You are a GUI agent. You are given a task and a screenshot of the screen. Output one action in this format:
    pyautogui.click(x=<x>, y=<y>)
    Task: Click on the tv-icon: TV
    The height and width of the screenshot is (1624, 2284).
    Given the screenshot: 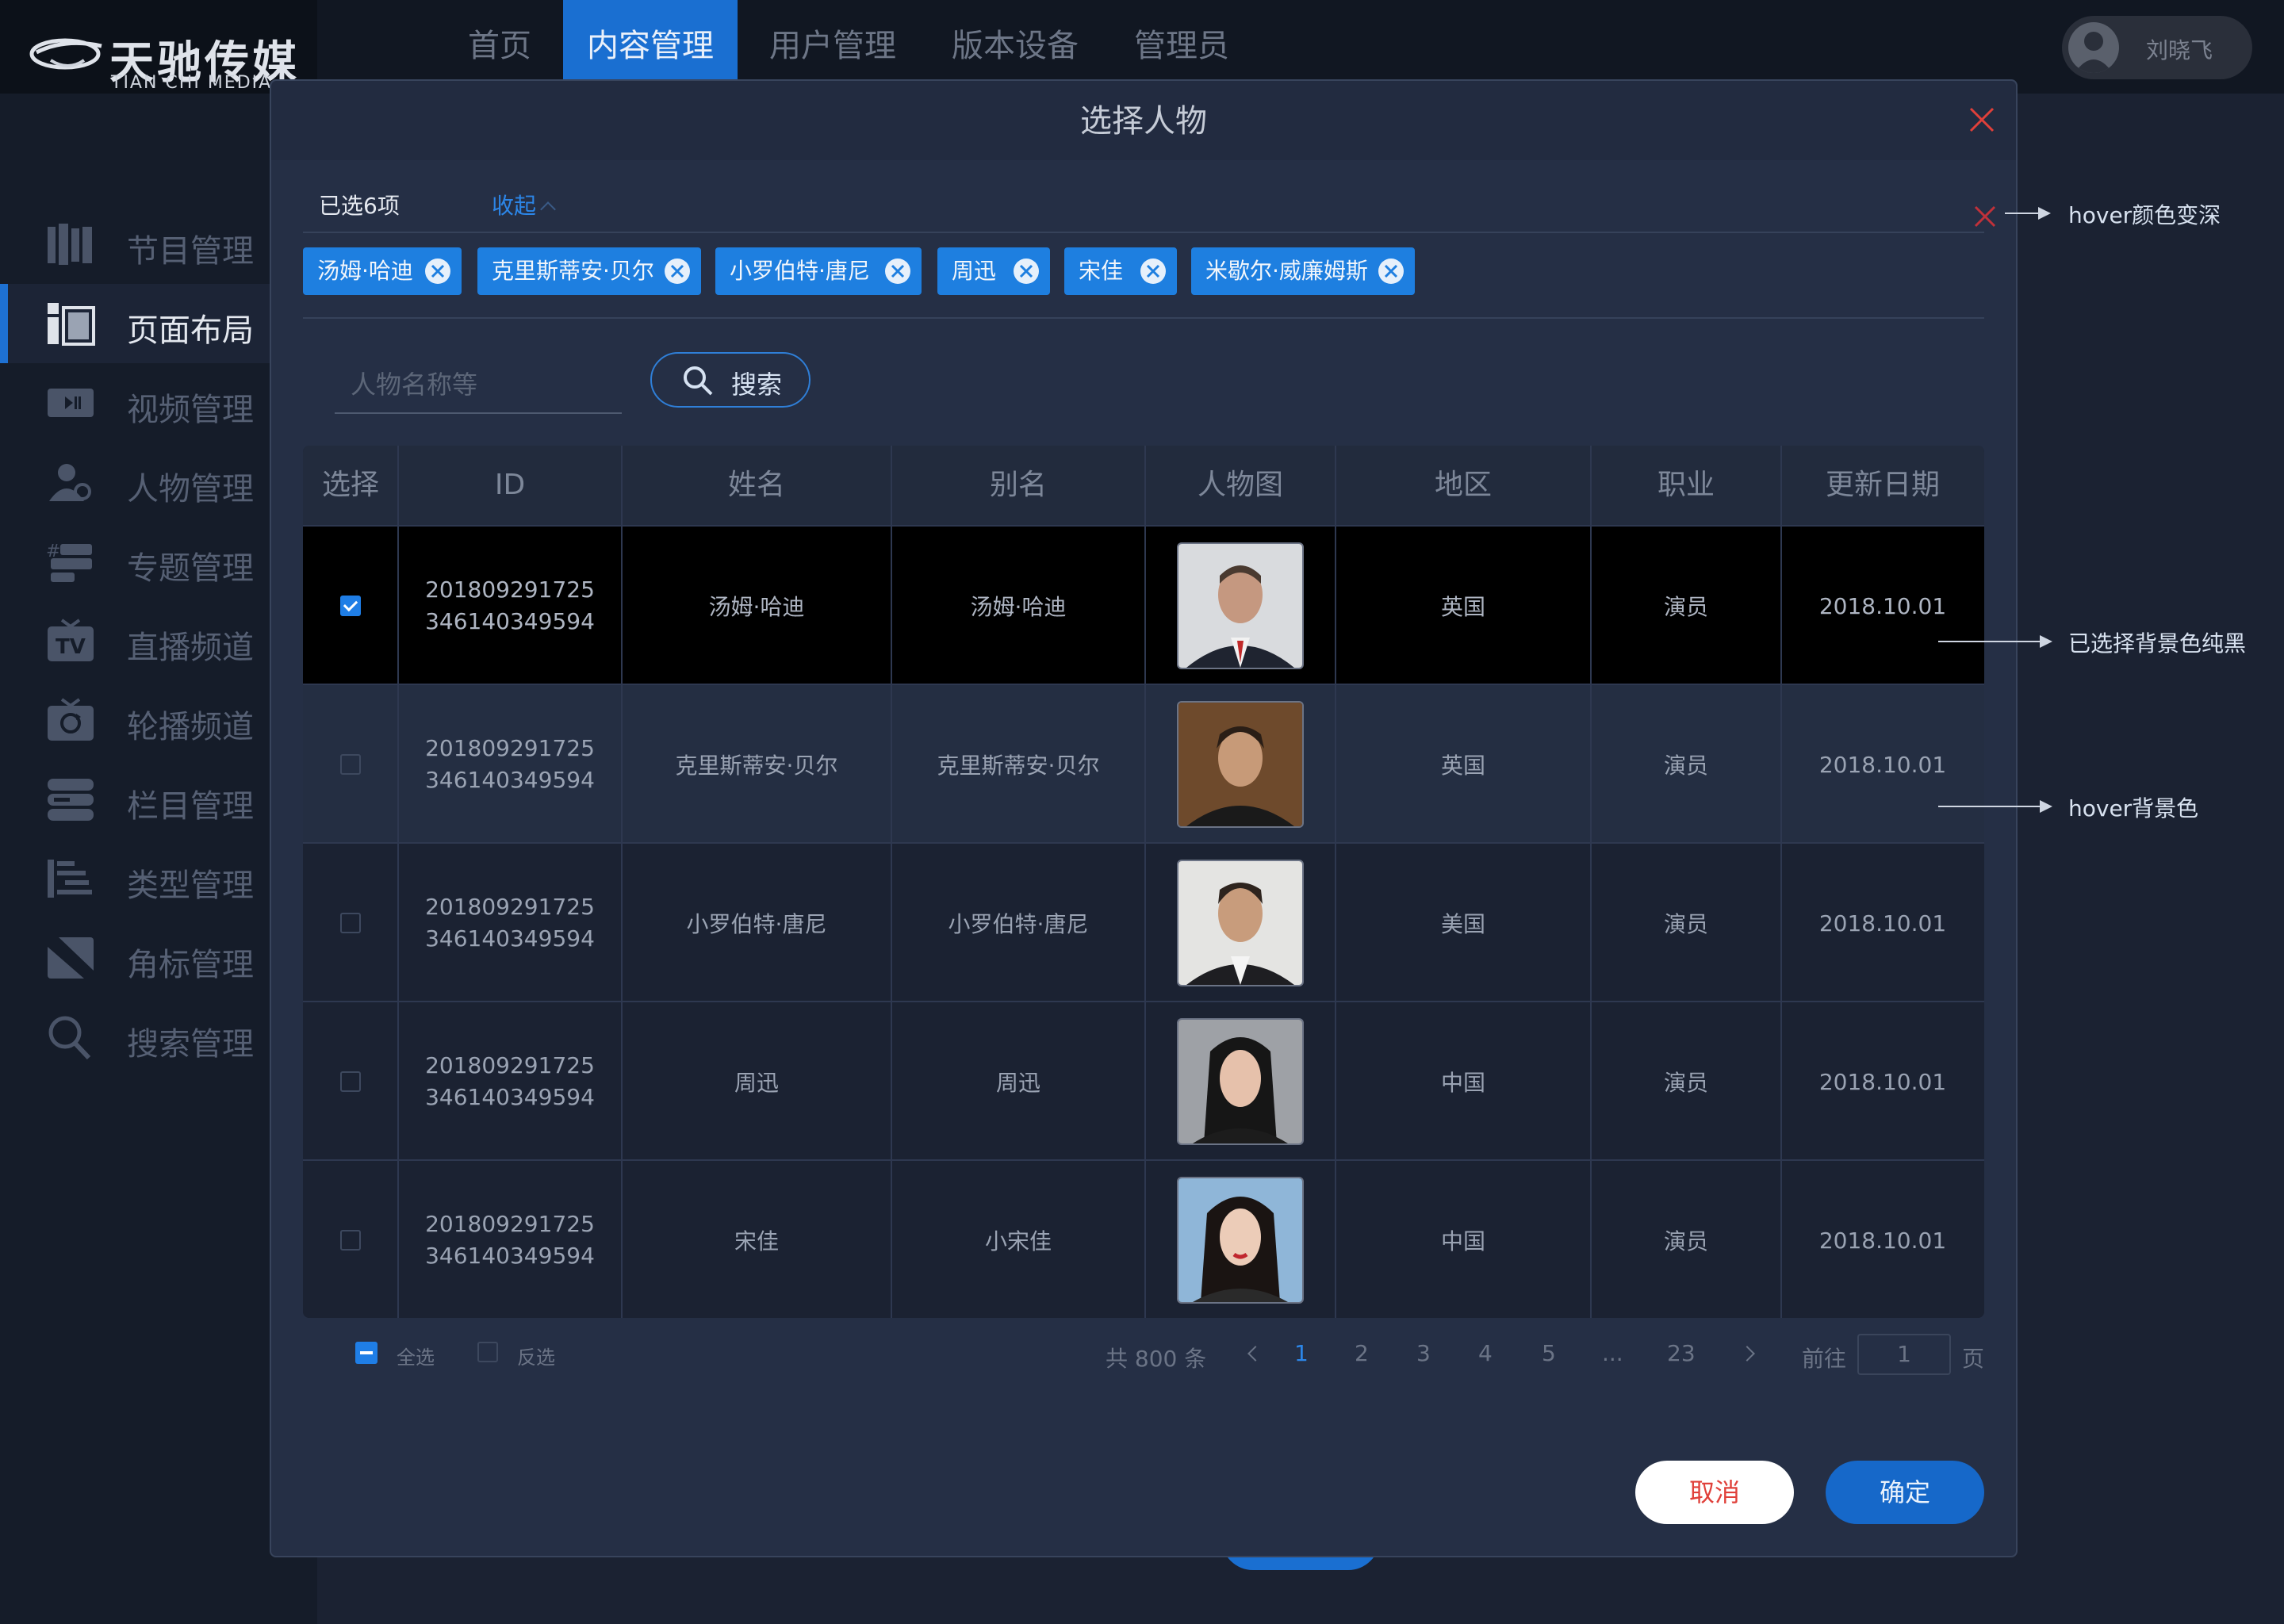 What is the action you would take?
    pyautogui.click(x=71, y=640)
    